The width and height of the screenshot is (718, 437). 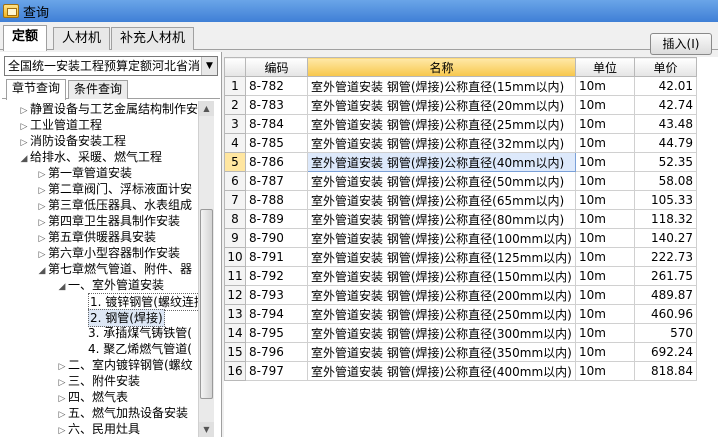 I want to click on tree-node: ▷ 二、室内镀锌钢管(螺纹, so click(x=124, y=365).